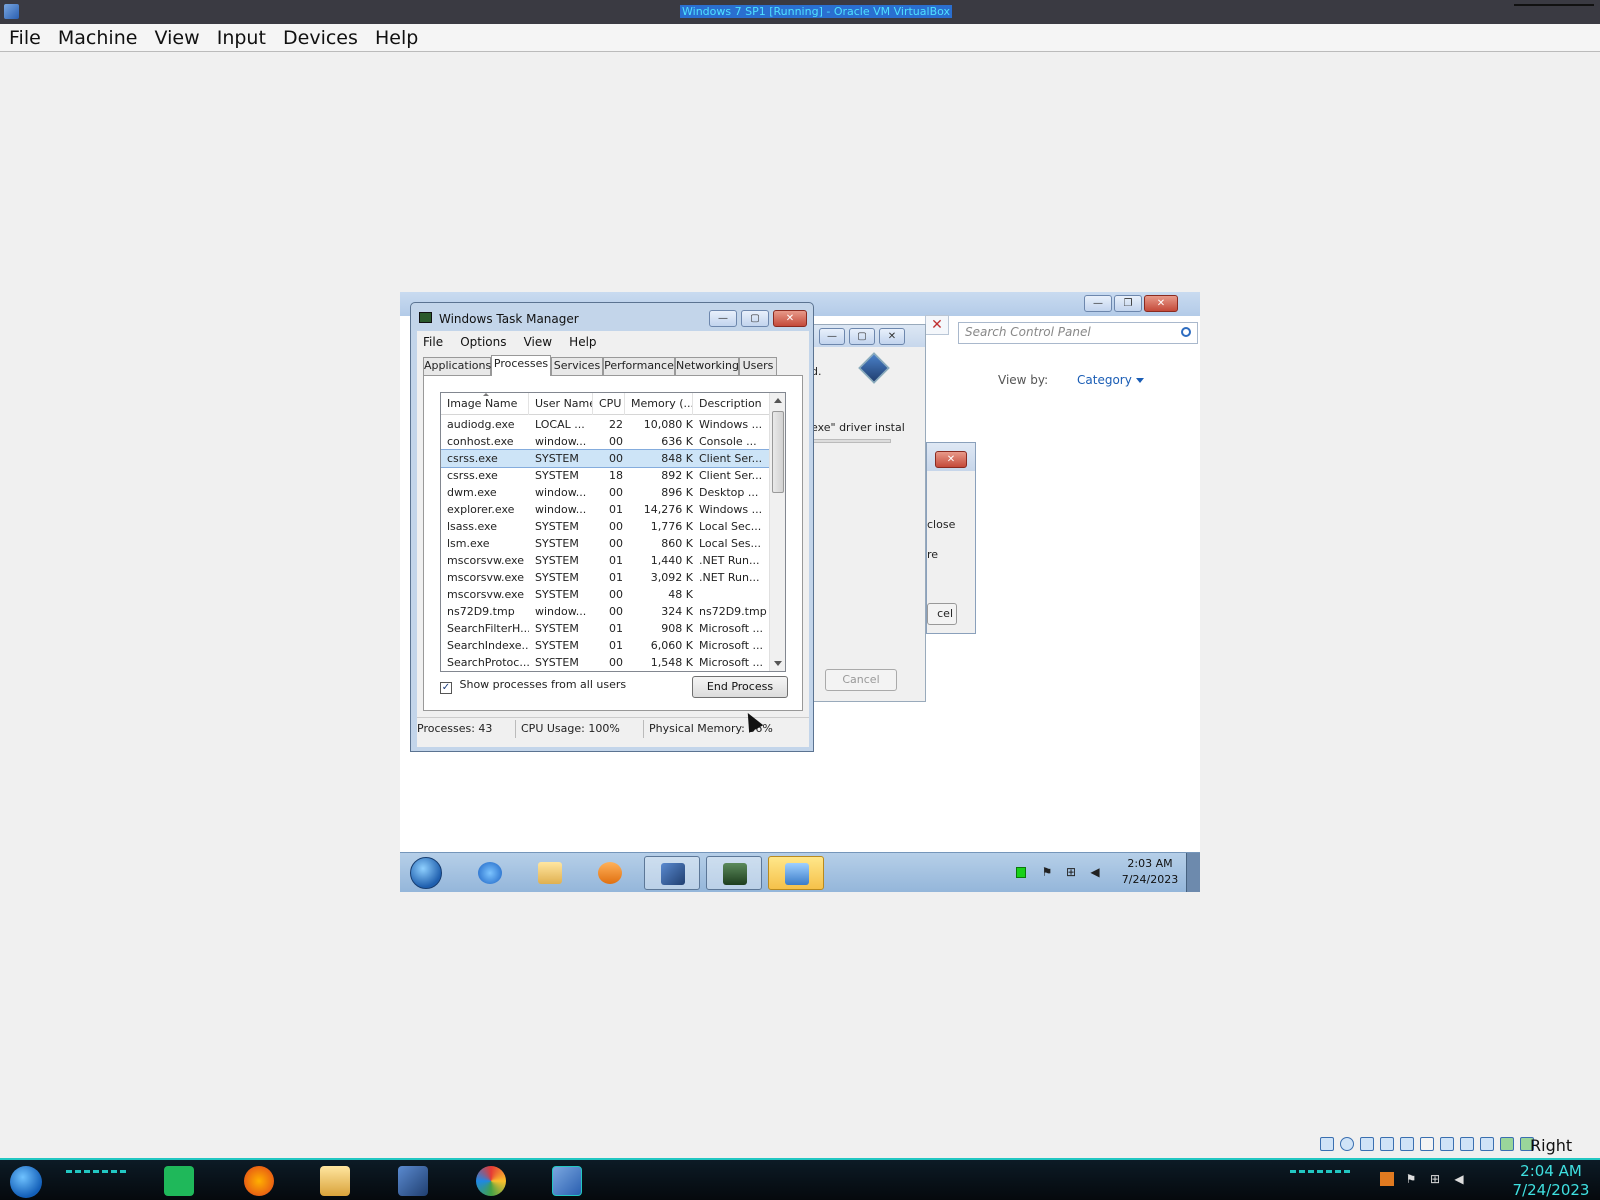  Describe the element at coordinates (755, 318) in the screenshot. I see `tm-maximize-button: ▢` at that location.